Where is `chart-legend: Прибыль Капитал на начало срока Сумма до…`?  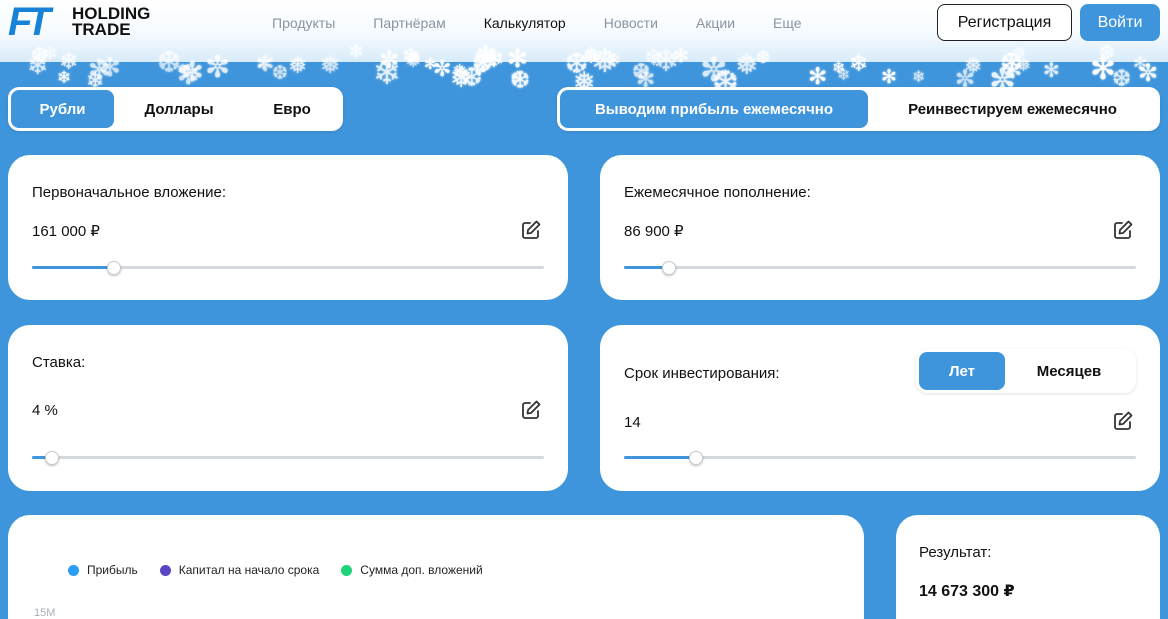 chart-legend: Прибыль Капитал на начало срока Сумма до… is located at coordinates (286, 570).